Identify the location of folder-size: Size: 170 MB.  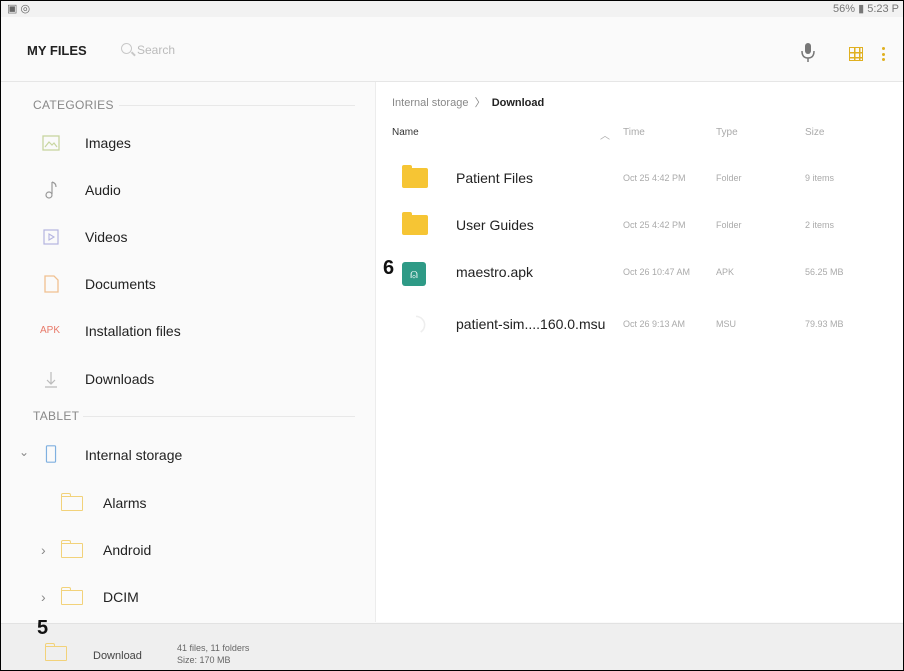
(204, 660).